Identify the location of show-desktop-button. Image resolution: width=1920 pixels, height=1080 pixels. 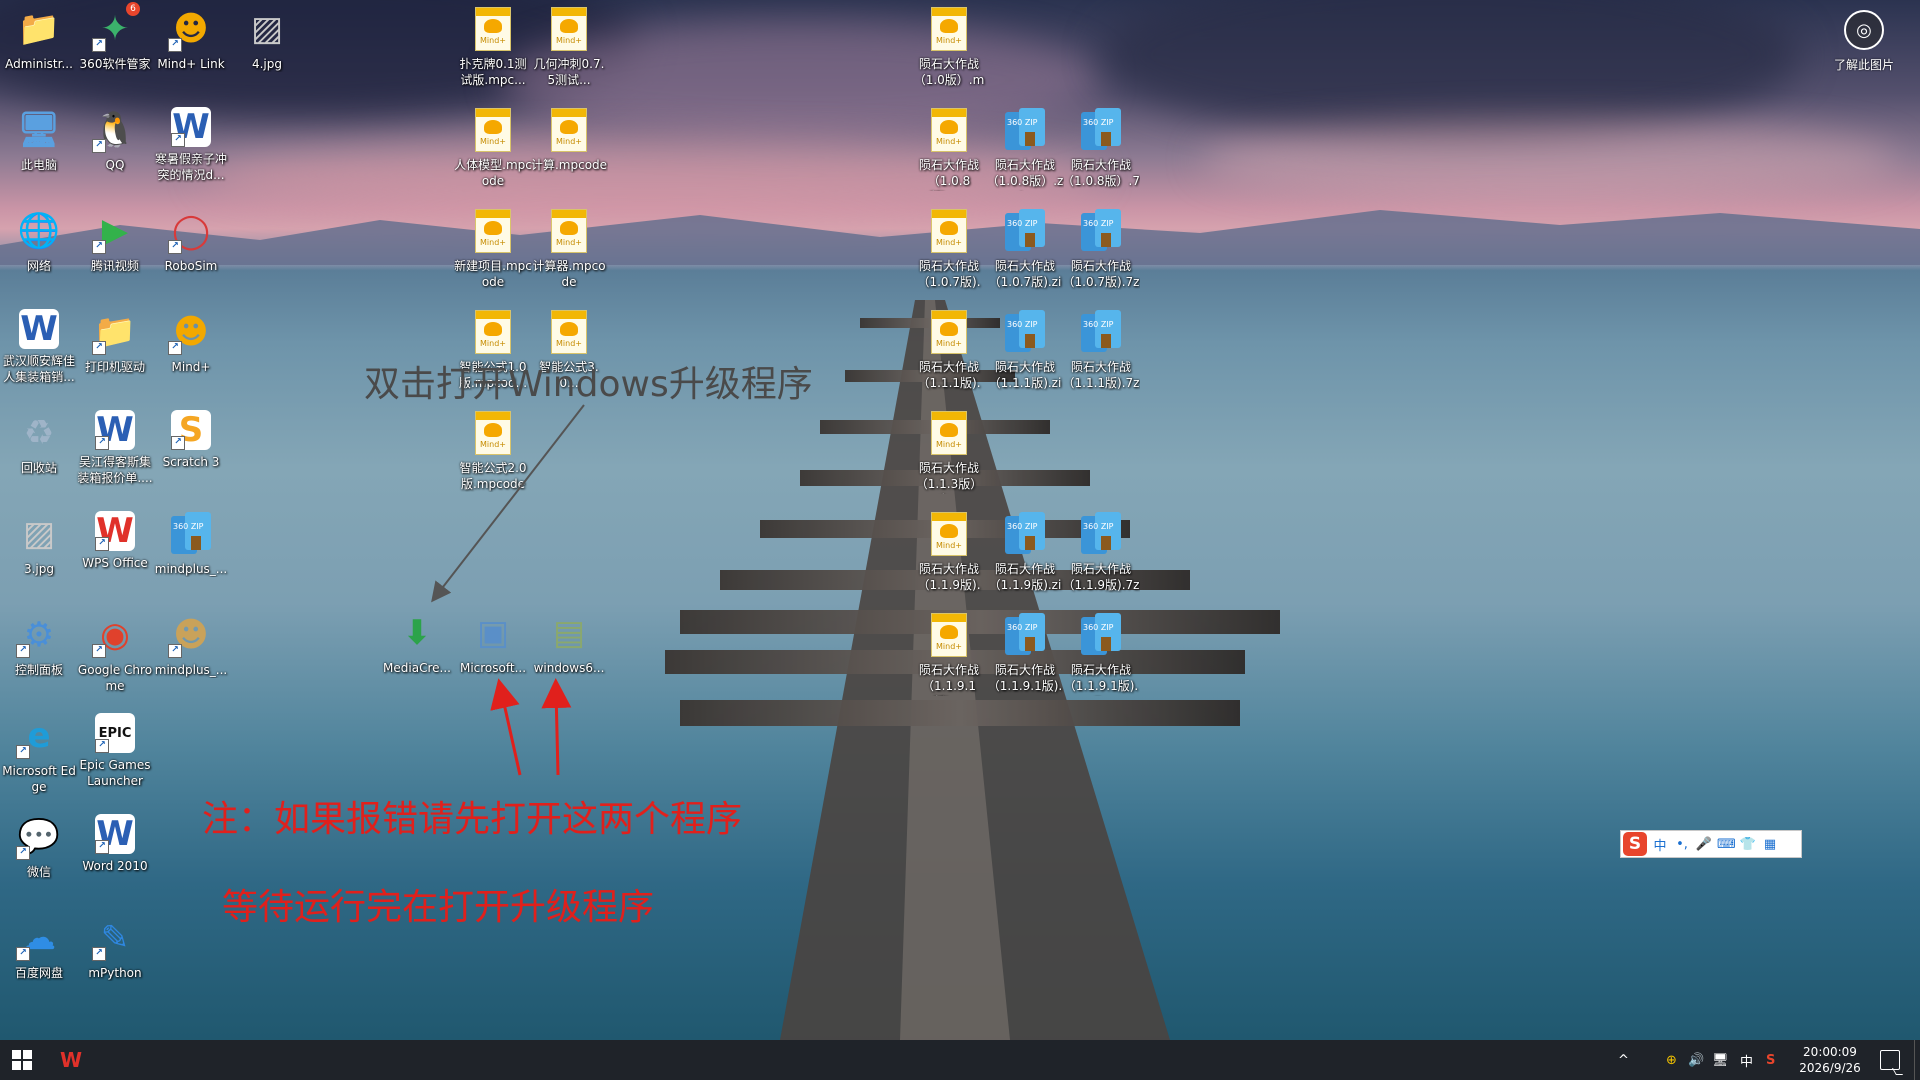
(1917, 1060).